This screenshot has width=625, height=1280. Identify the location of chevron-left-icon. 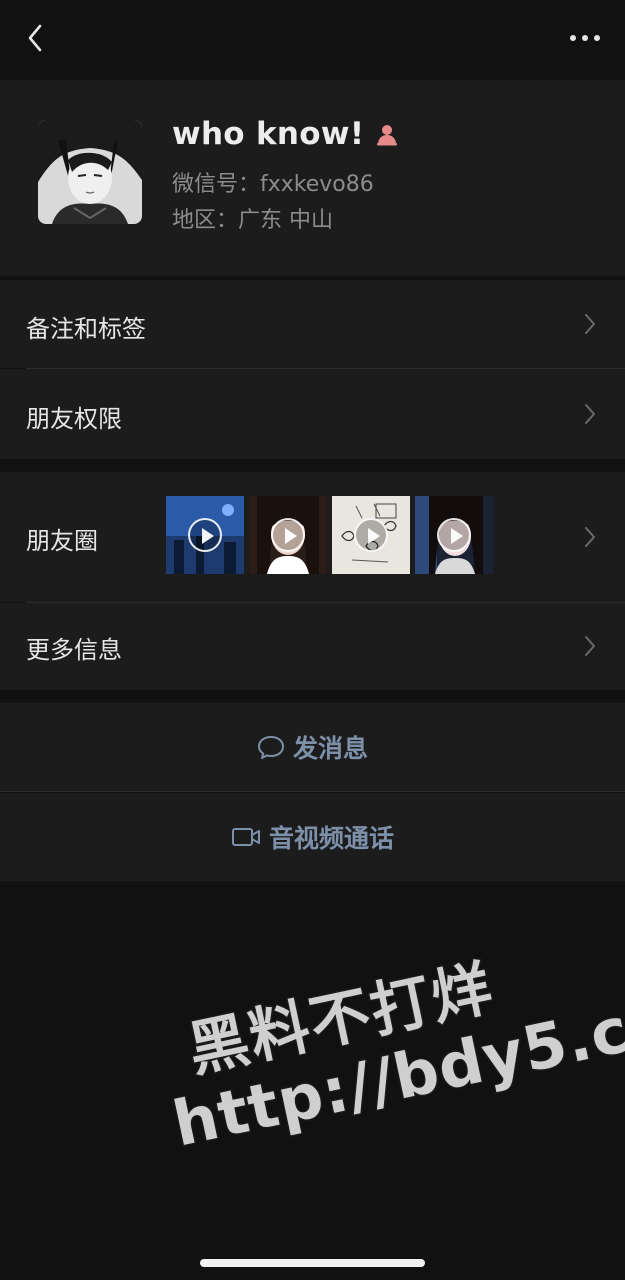
(35, 38).